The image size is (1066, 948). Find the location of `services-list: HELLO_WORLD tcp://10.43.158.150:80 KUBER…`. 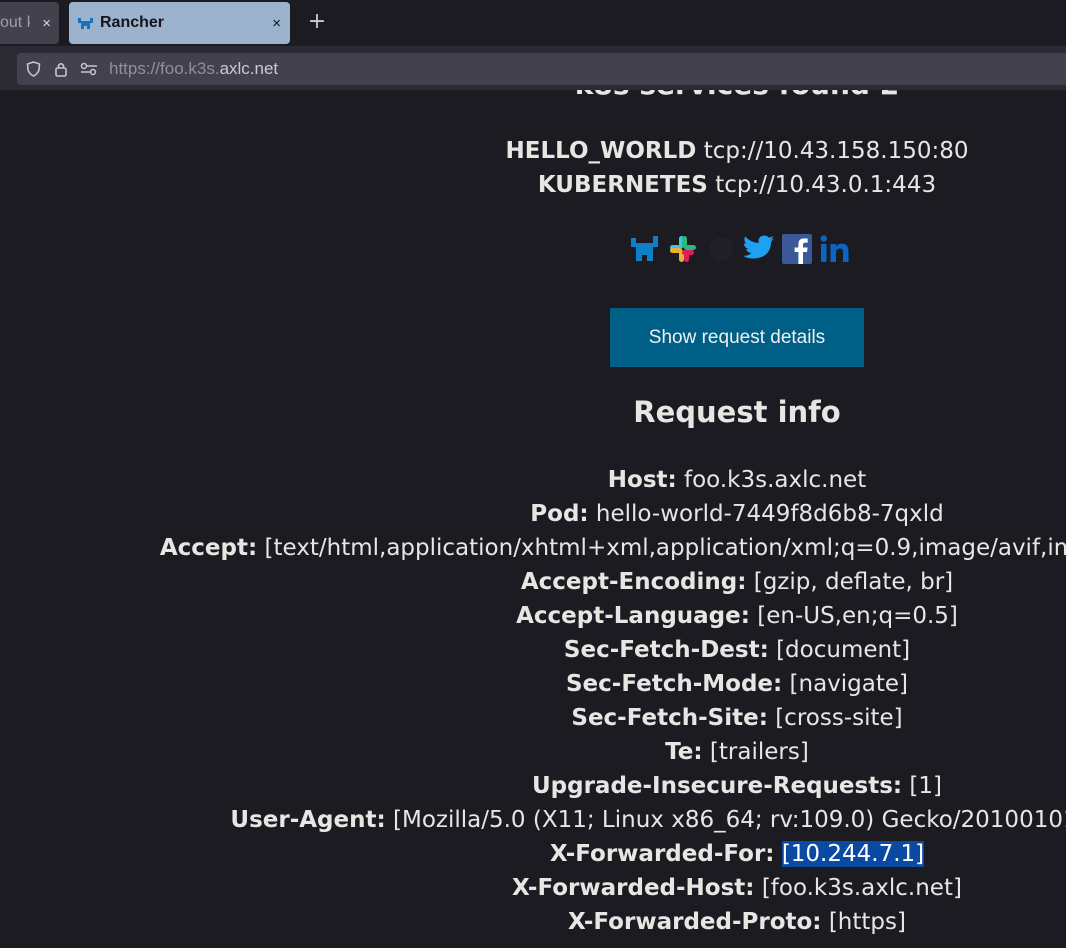

services-list: HELLO_WORLD tcp://10.43.158.150:80 KUBER… is located at coordinates (533, 168).